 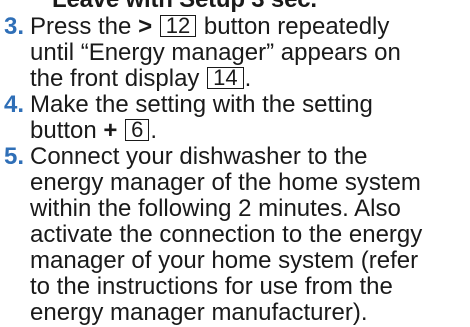 What do you see at coordinates (199, 312) in the screenshot?
I see `step-5-line-7: energy manager manufacturer).` at bounding box center [199, 312].